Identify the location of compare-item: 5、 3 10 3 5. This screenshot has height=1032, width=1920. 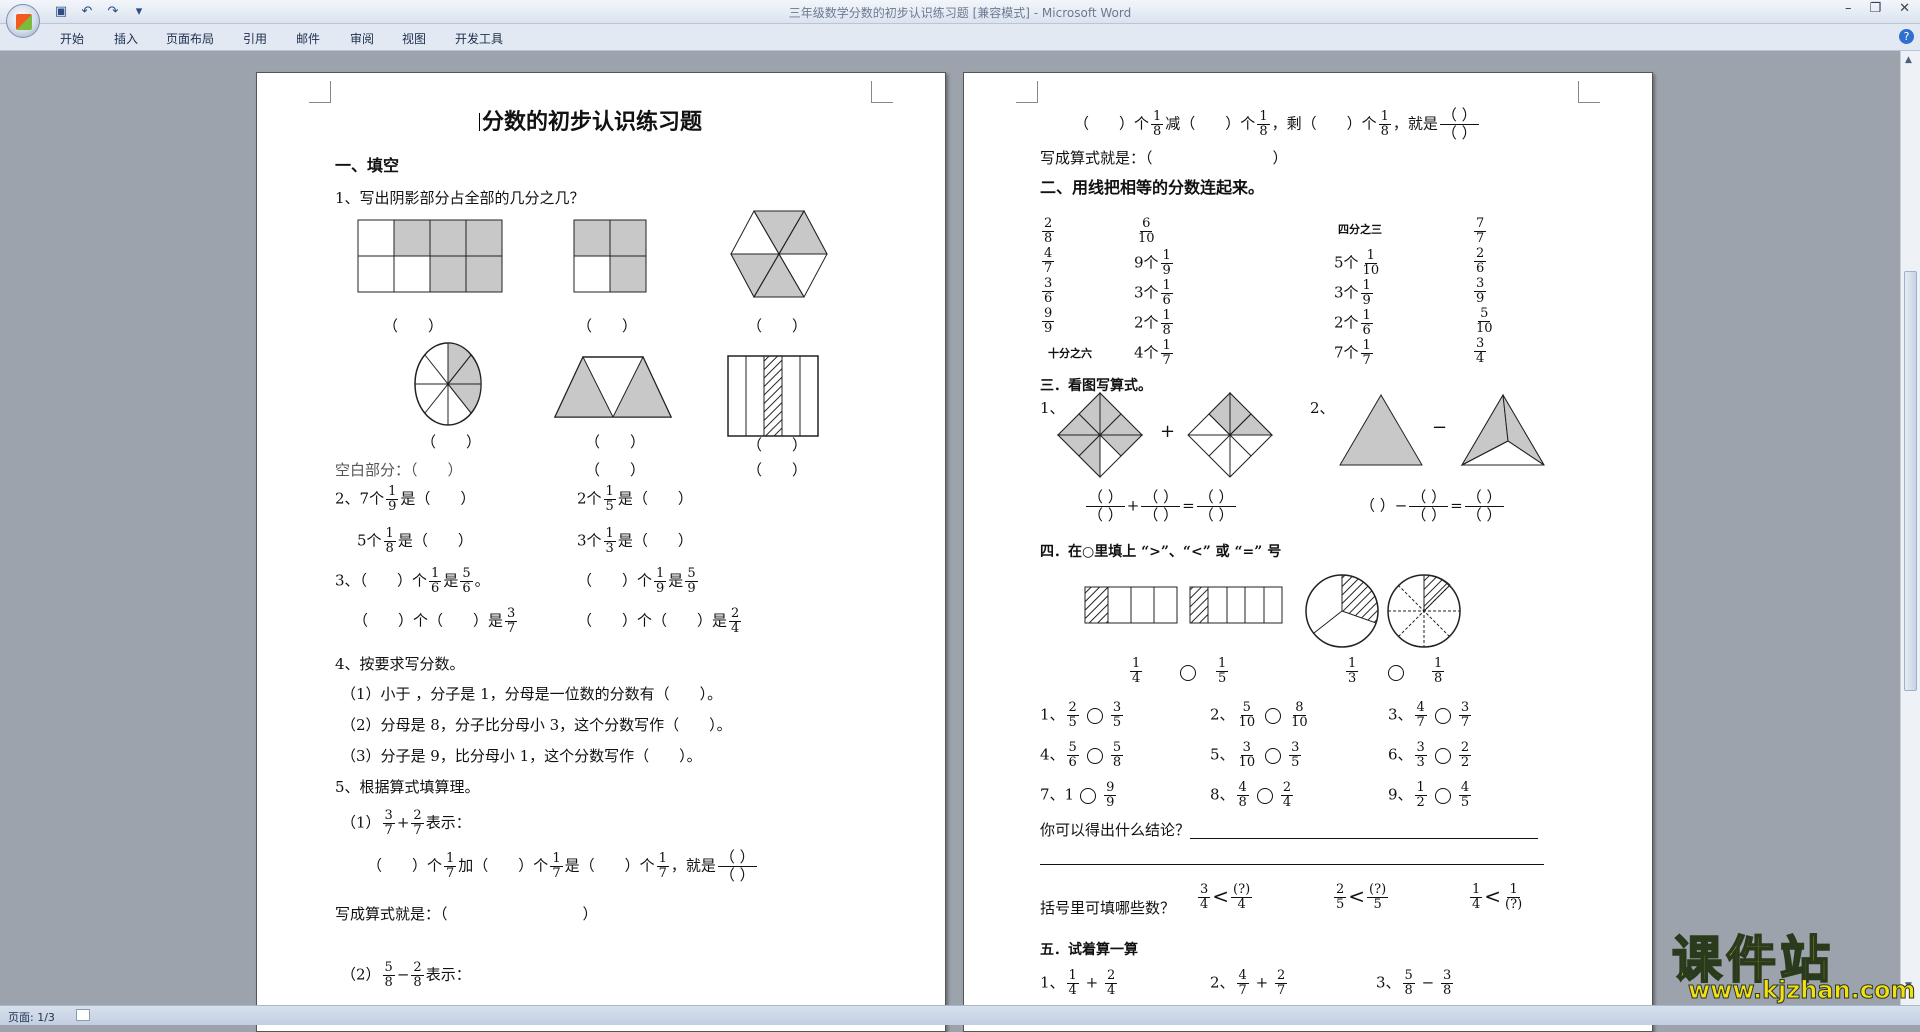
(1256, 755).